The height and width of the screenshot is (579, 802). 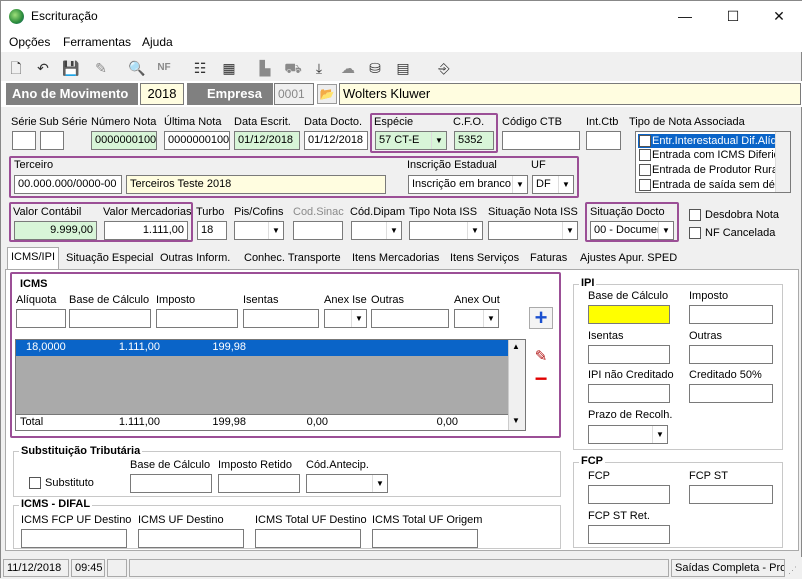 I want to click on list-item: Entrada de saída sem débi, so click(x=707, y=185).